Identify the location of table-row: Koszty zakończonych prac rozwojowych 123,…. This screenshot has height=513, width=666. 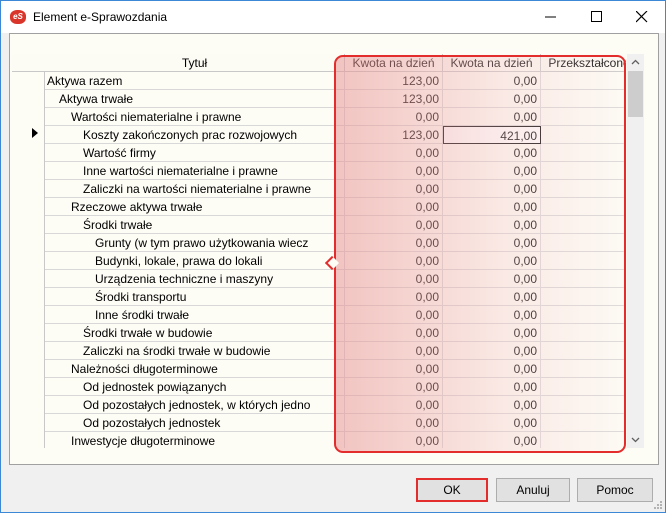
(335, 135).